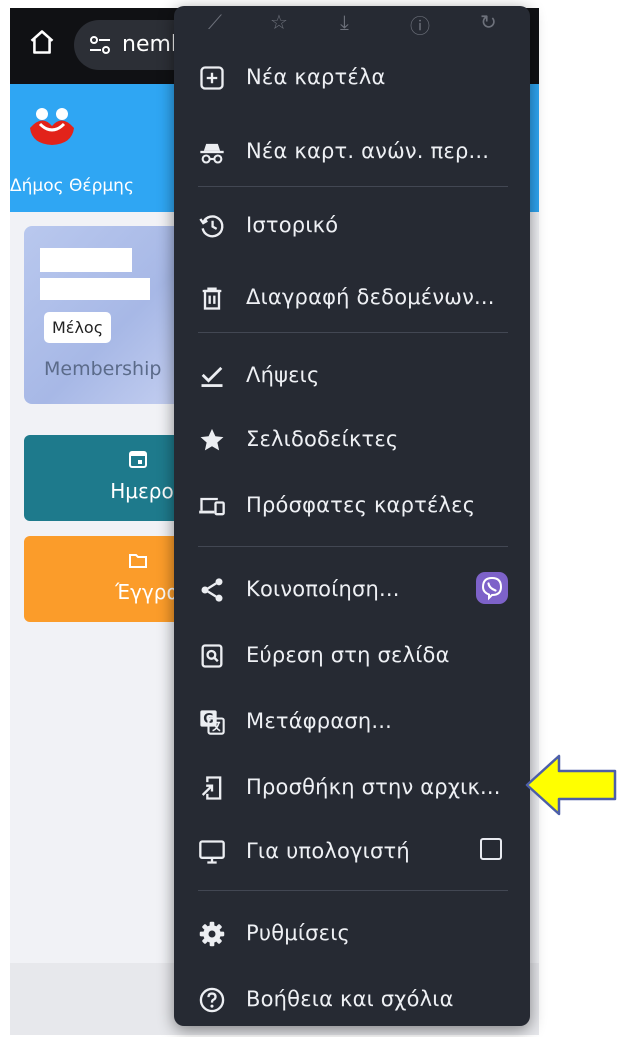  I want to click on desktop-site-checkbox, so click(491, 849).